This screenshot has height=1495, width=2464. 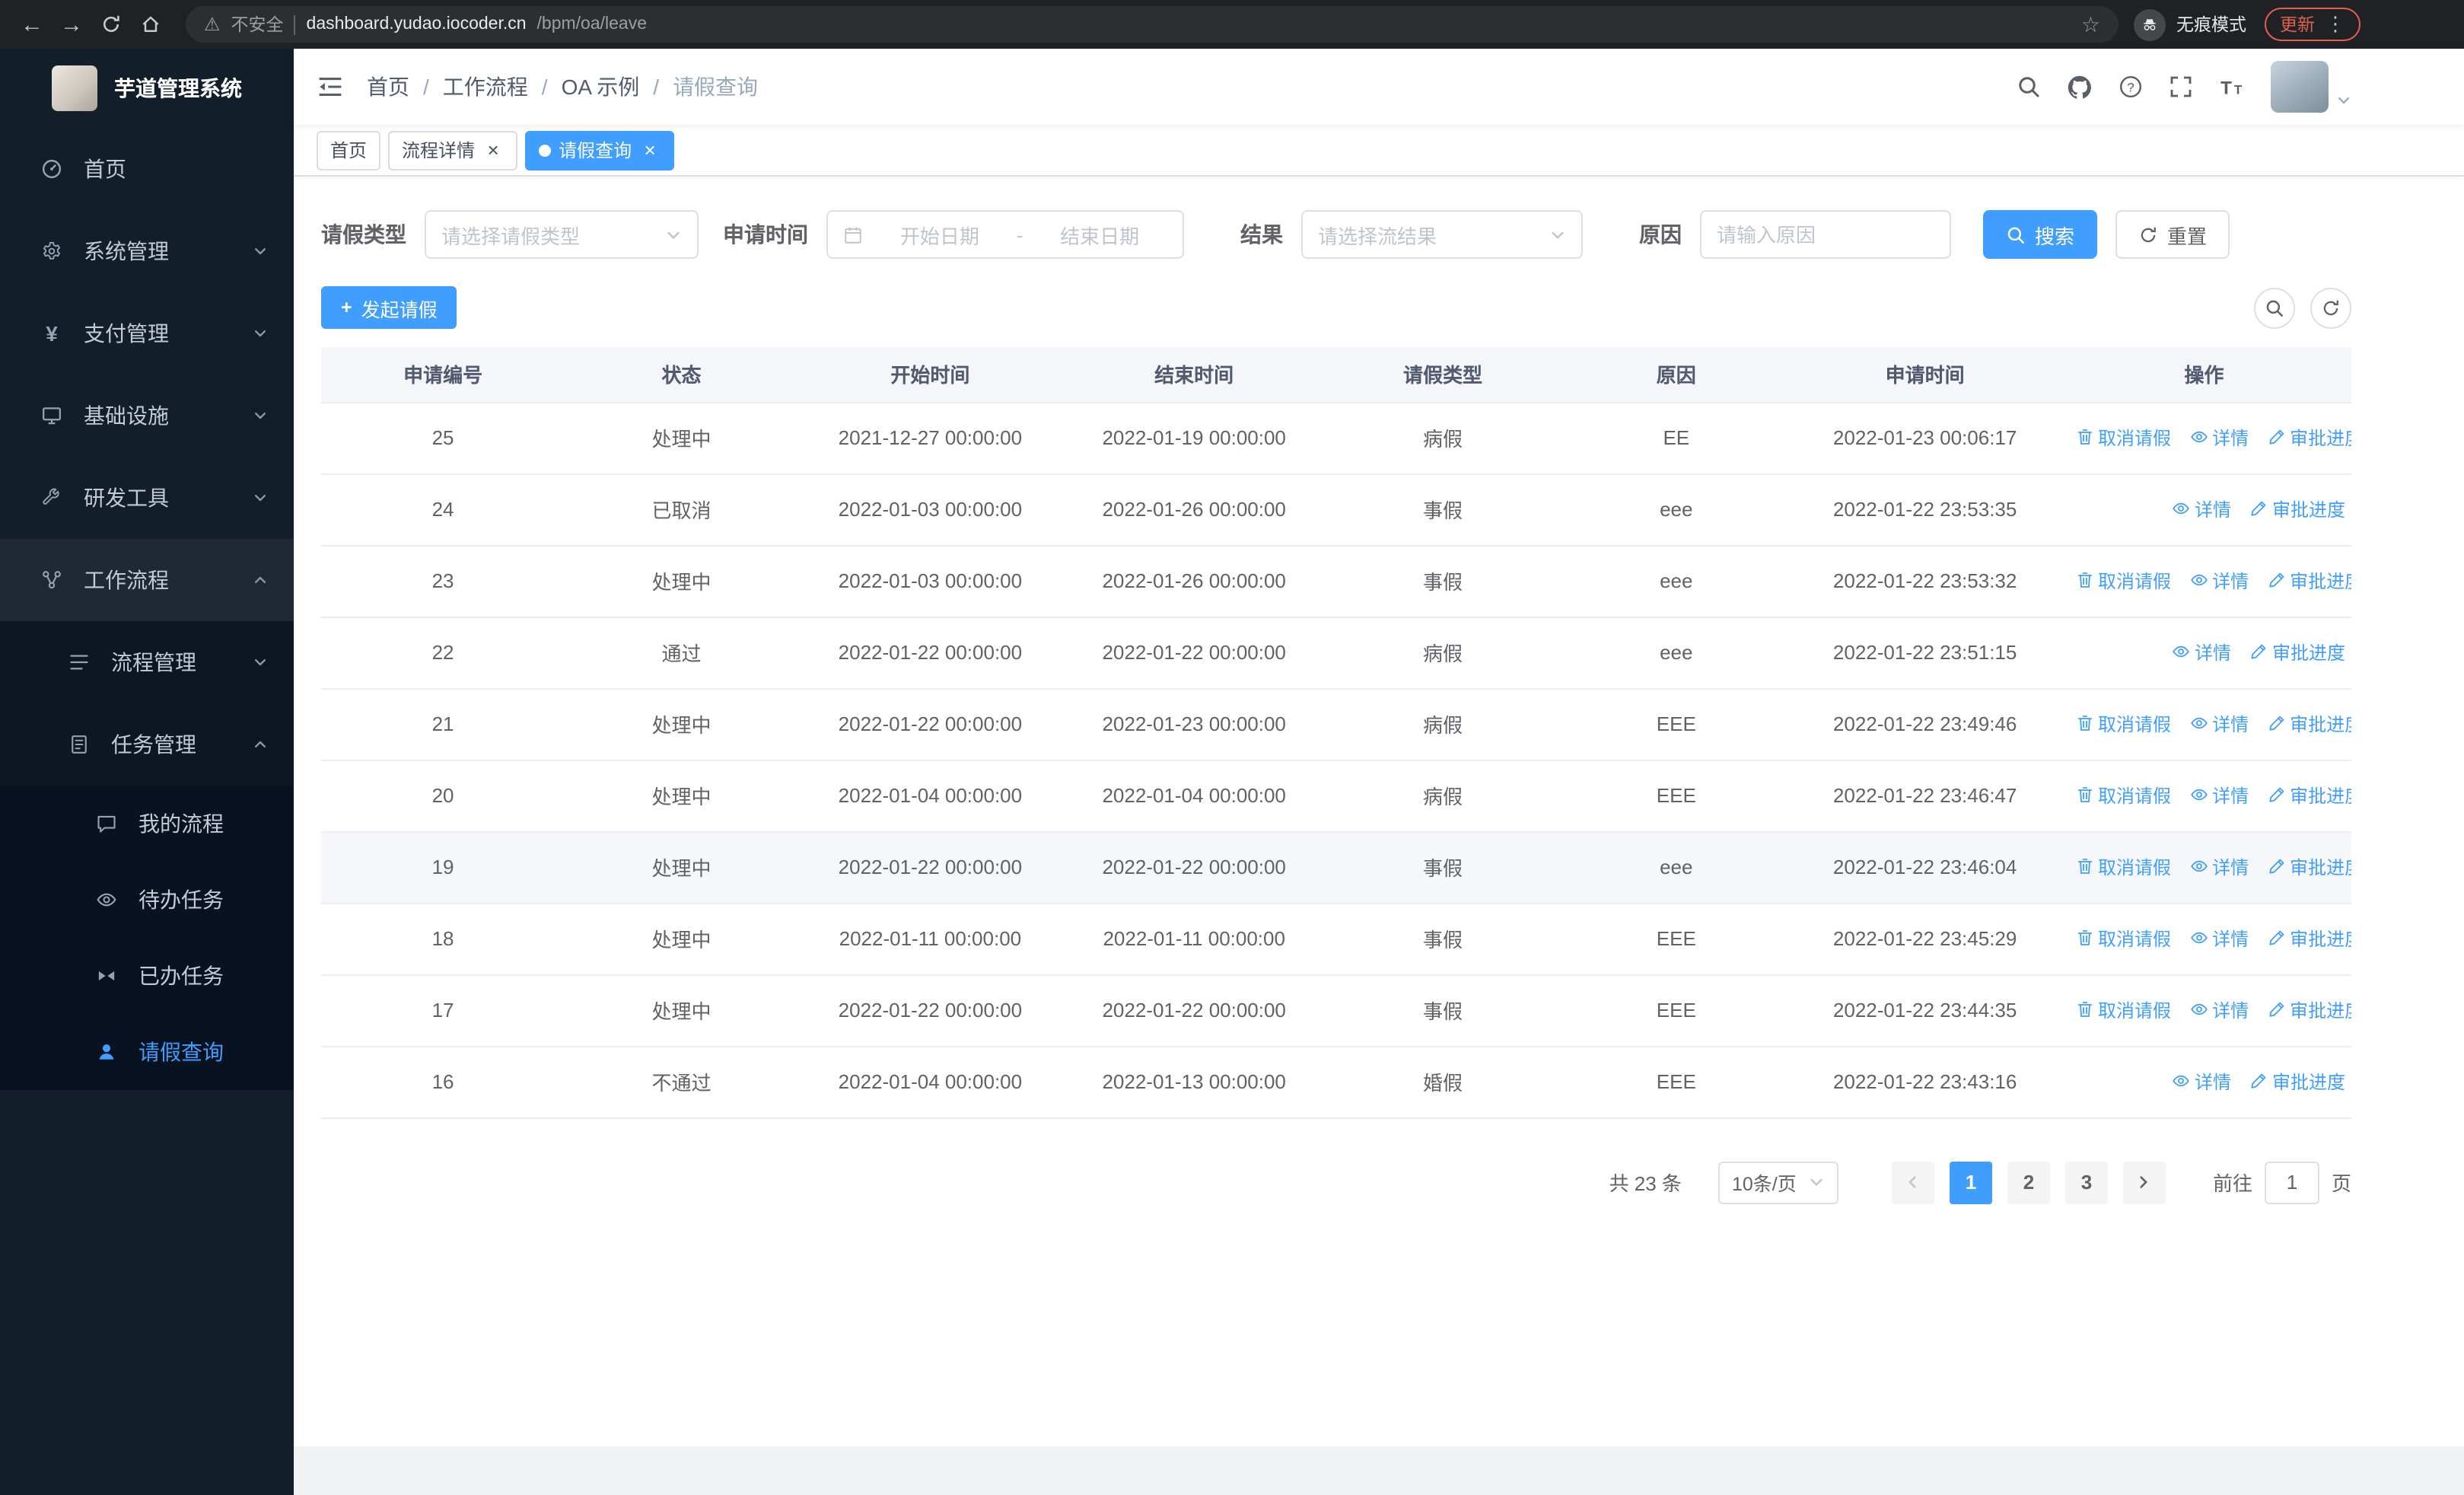 What do you see at coordinates (929, 939) in the screenshot?
I see `cell-start: 2022-01-11 00:00:00` at bounding box center [929, 939].